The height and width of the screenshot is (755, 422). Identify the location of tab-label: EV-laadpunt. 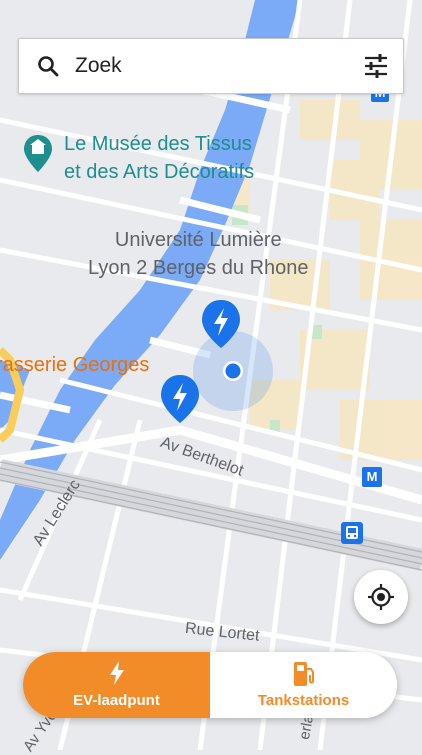
(116, 700).